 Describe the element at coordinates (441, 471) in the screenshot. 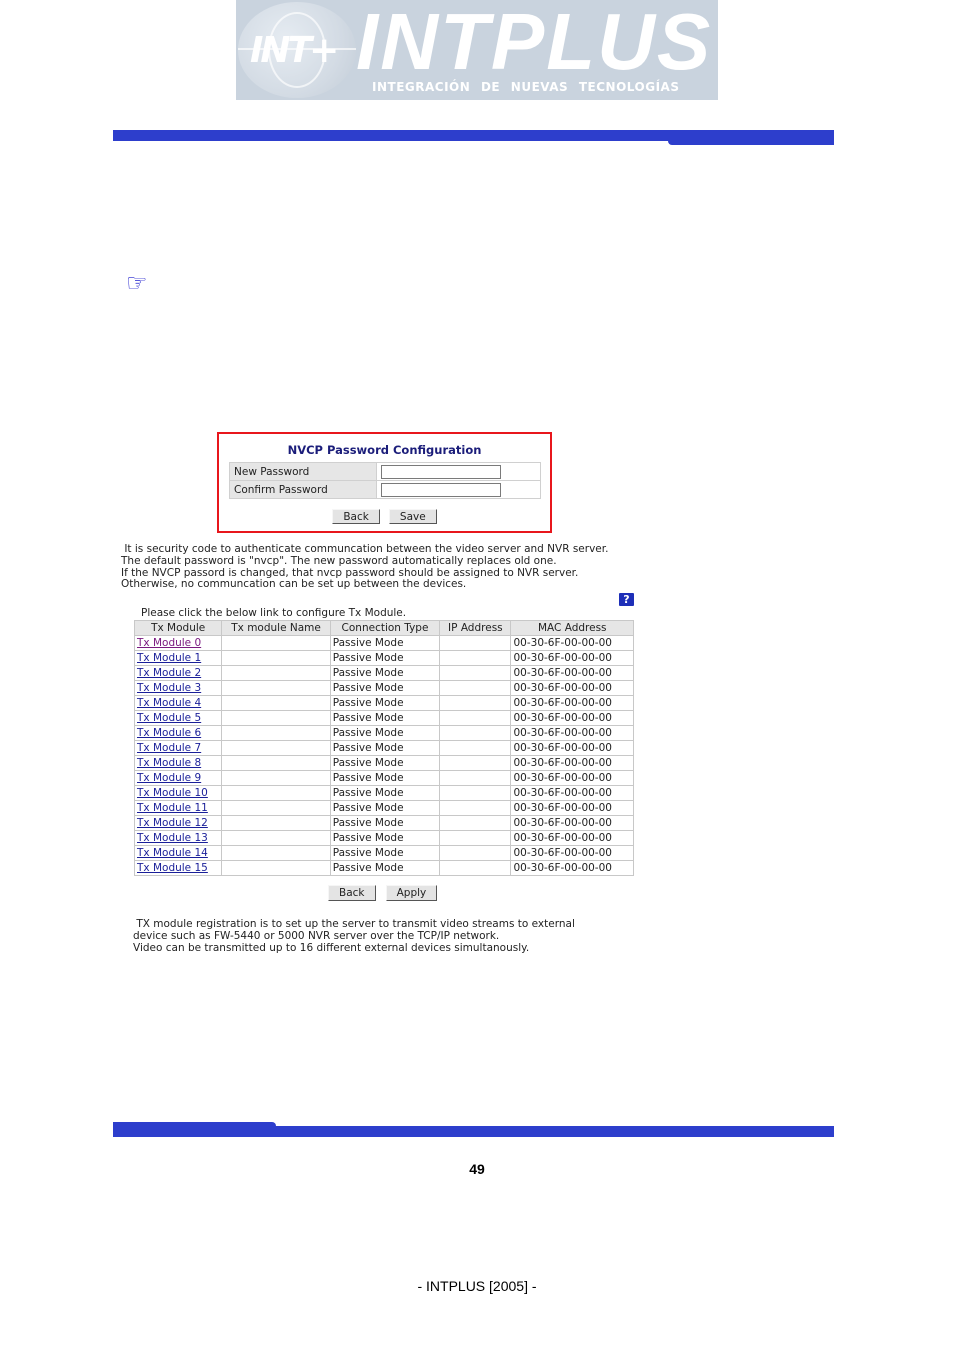

I see `new-password-input` at that location.